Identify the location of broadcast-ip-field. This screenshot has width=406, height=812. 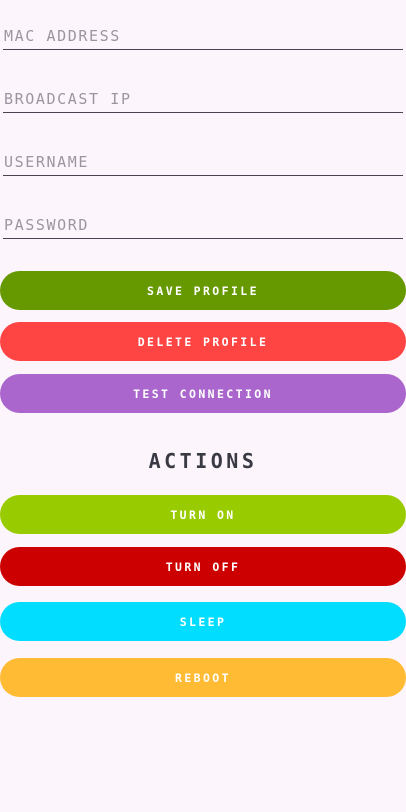
(203, 99).